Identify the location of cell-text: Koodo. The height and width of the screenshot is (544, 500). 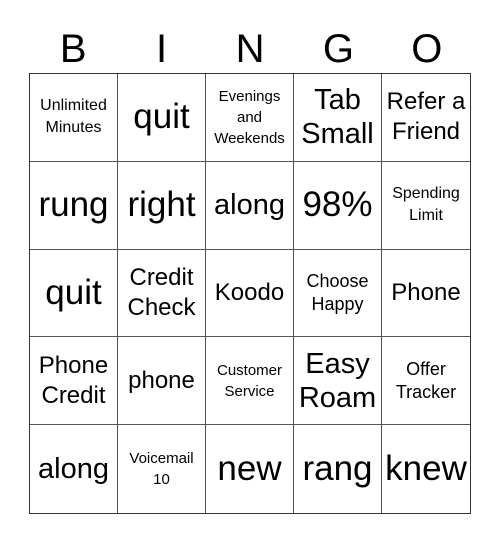
(249, 292).